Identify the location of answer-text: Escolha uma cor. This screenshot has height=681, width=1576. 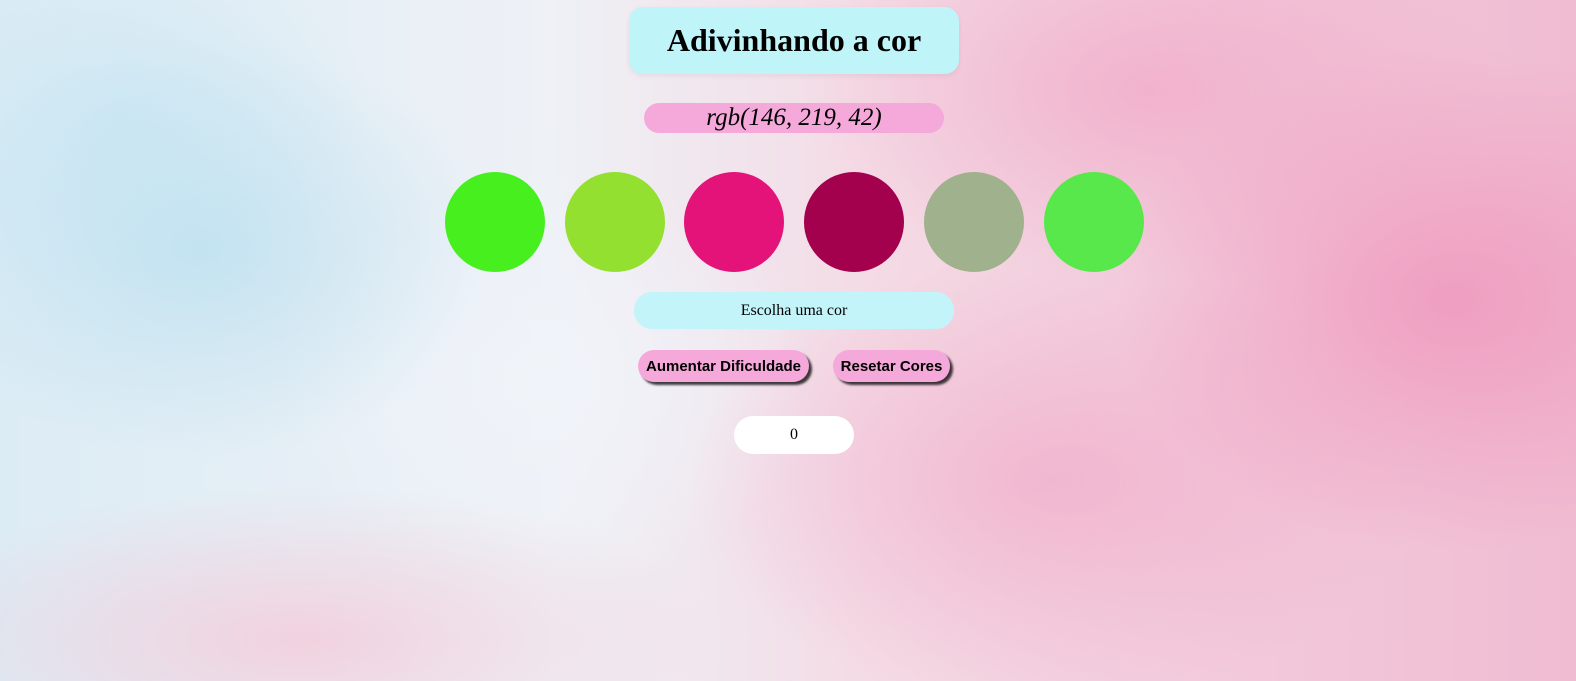
(794, 310).